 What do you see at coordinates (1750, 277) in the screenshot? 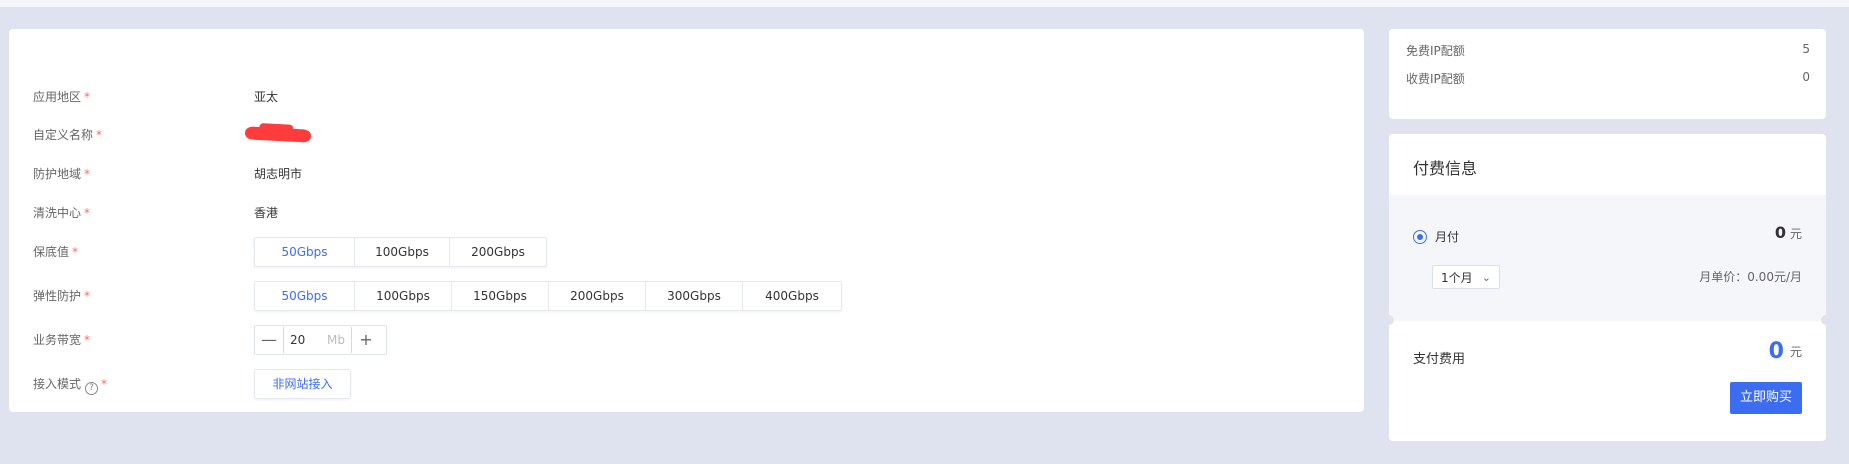
I see `unit-price: 月单价：0.00元/月` at bounding box center [1750, 277].